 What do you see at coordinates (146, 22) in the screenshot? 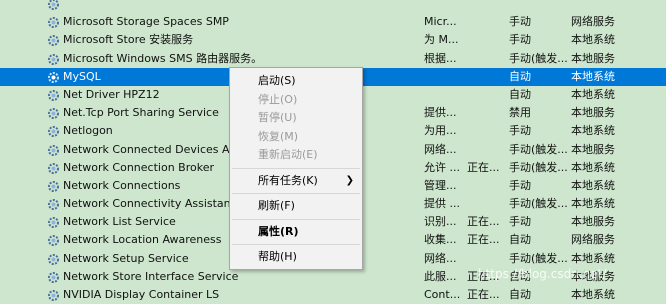
I see `service-name: Microsoft Storage Spaces SMP` at bounding box center [146, 22].